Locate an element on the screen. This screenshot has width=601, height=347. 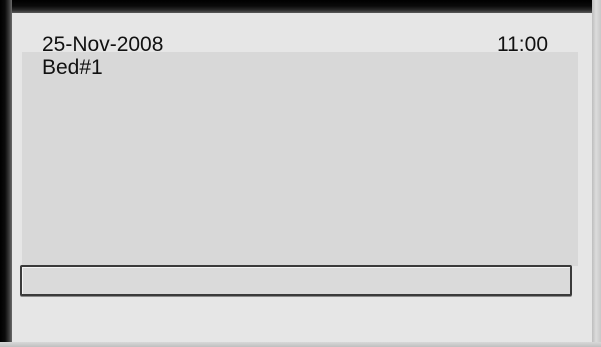
bezel-left is located at coordinates (6, 173).